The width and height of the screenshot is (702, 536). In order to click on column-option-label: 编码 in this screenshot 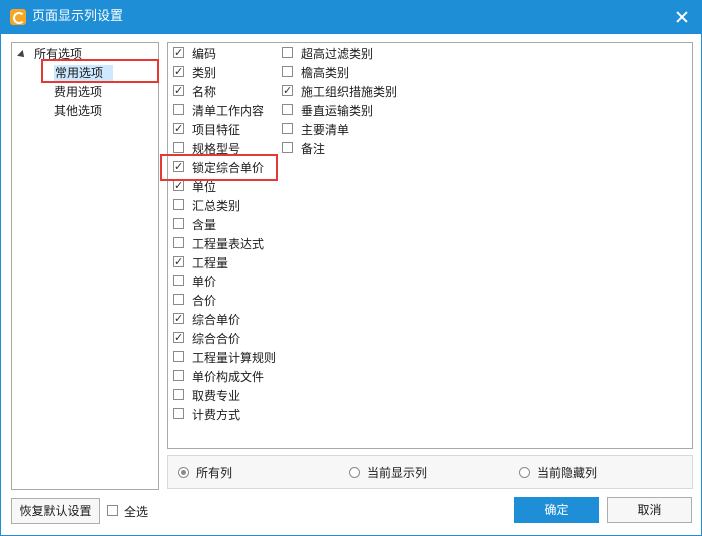, I will do `click(204, 54)`.